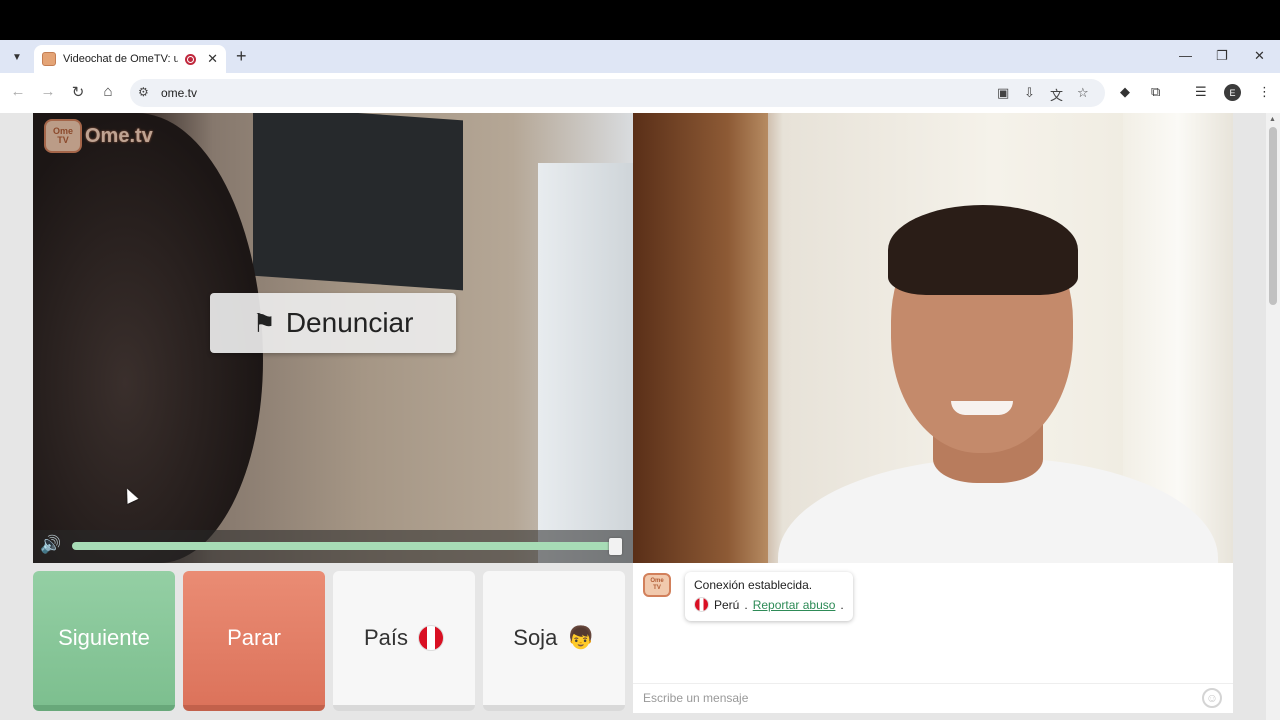 Image resolution: width=1280 pixels, height=720 pixels. Describe the element at coordinates (1272, 119) in the screenshot. I see `scroll-up-arrow-icon: ▲` at that location.